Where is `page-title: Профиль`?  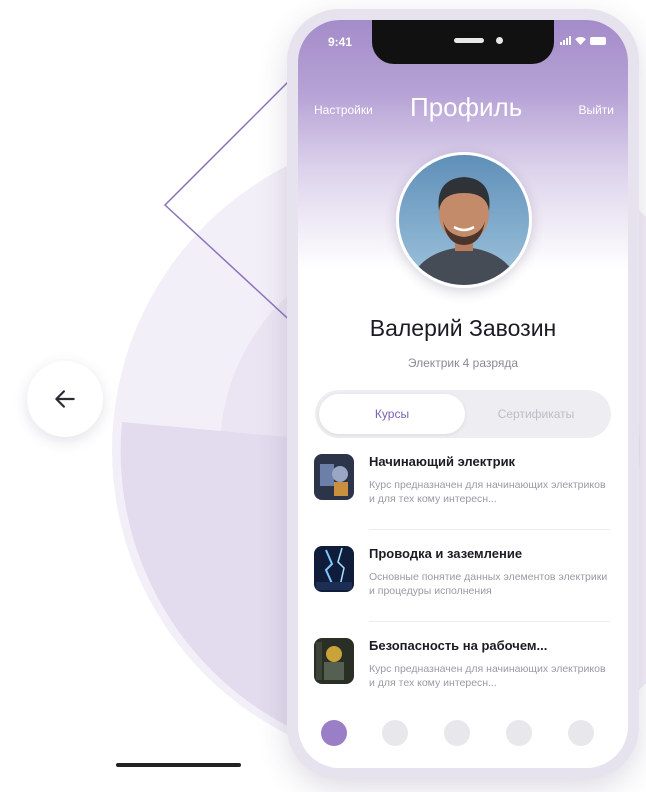
page-title: Профиль is located at coordinates (466, 107).